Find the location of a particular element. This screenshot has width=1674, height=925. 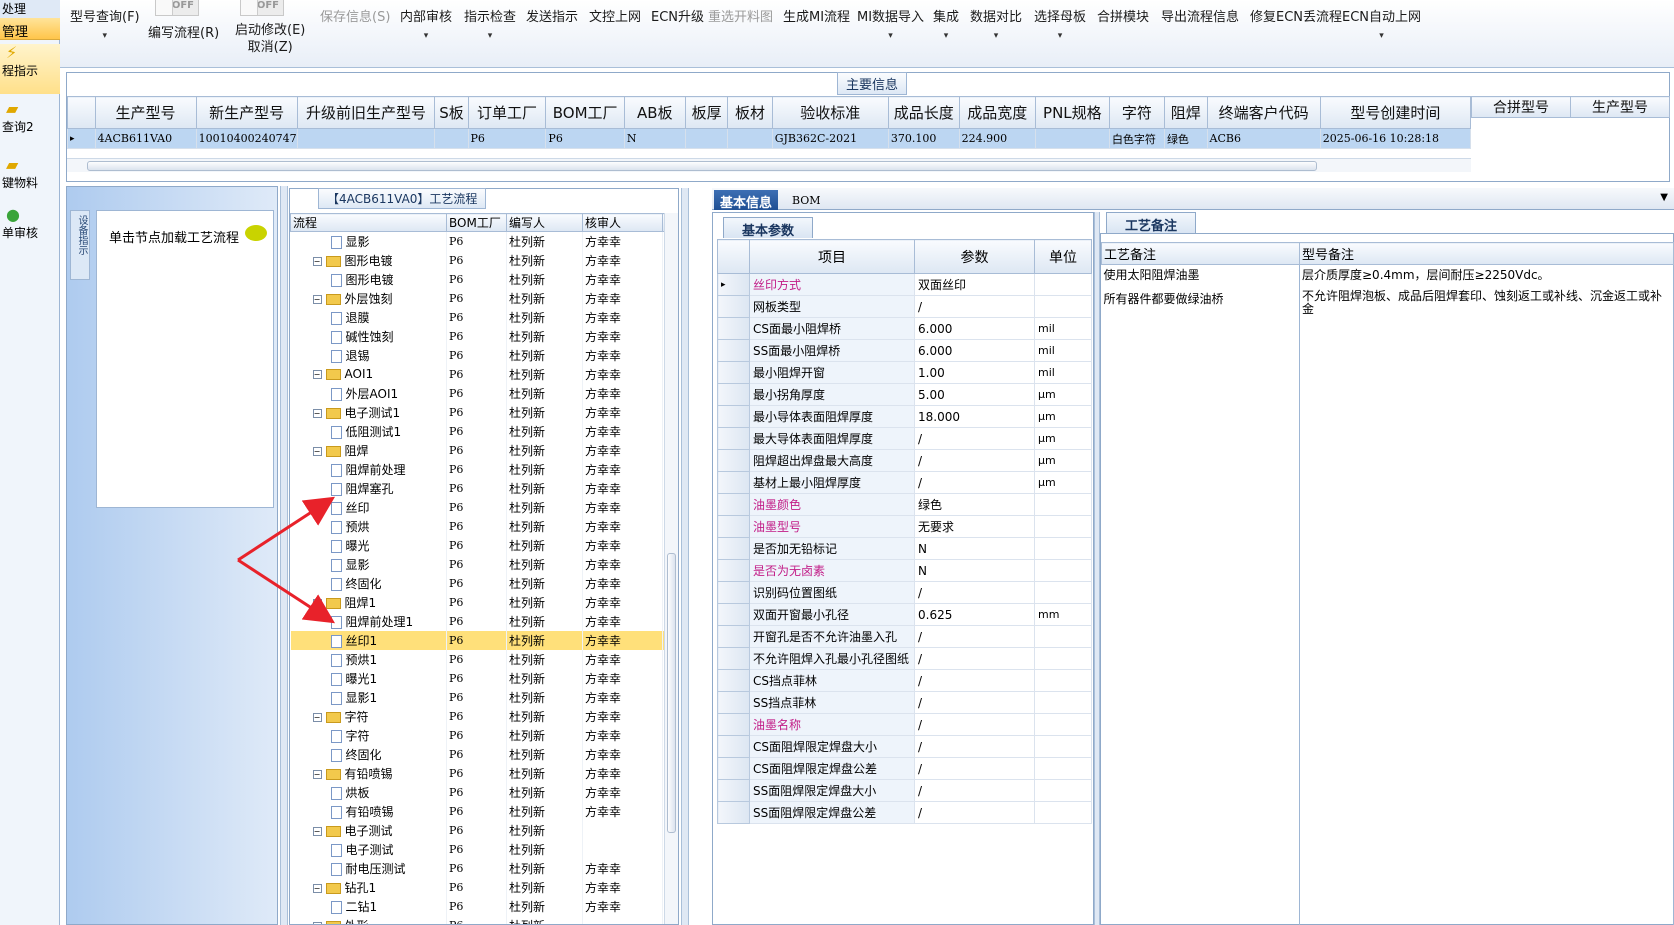

merge-module-button: 合拼模块 is located at coordinates (1123, 15).